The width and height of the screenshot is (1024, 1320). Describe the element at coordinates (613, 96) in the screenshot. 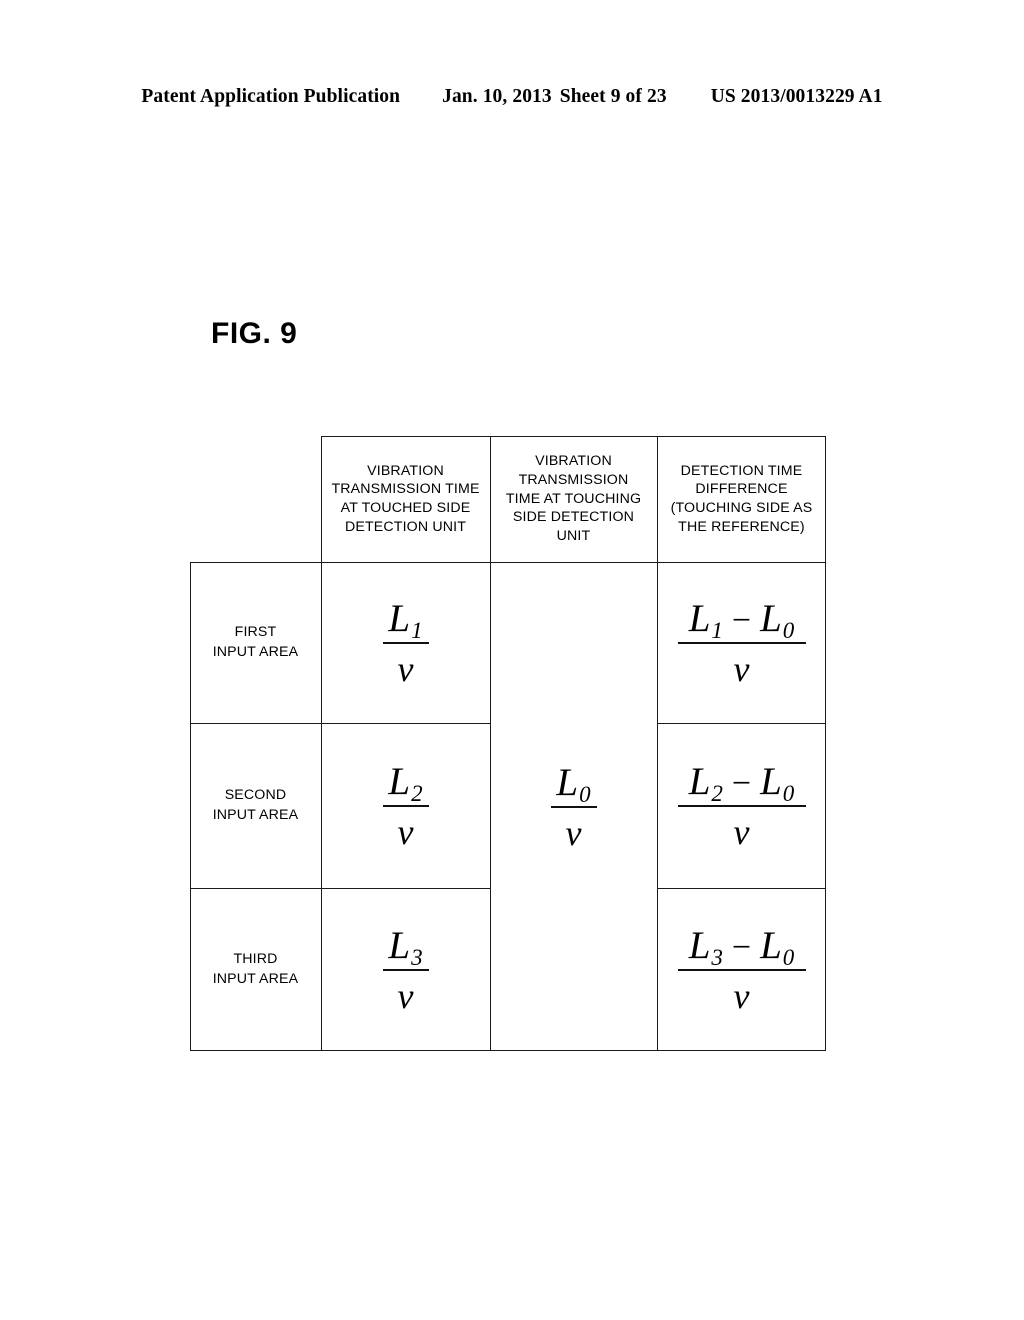

I see `sheet-number: Sheet 9 of 23` at that location.